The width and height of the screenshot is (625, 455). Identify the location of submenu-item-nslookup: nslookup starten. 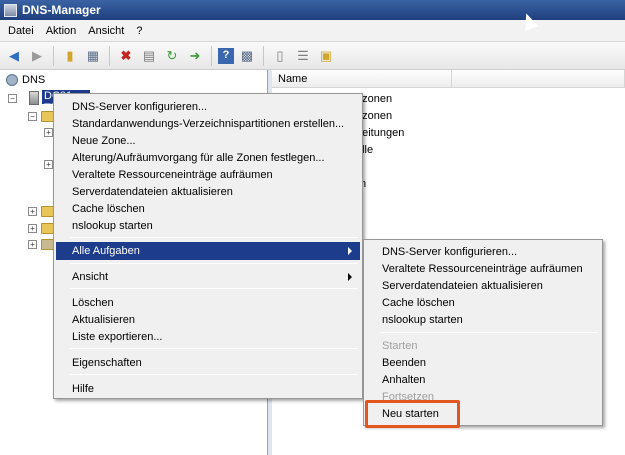
(483, 319).